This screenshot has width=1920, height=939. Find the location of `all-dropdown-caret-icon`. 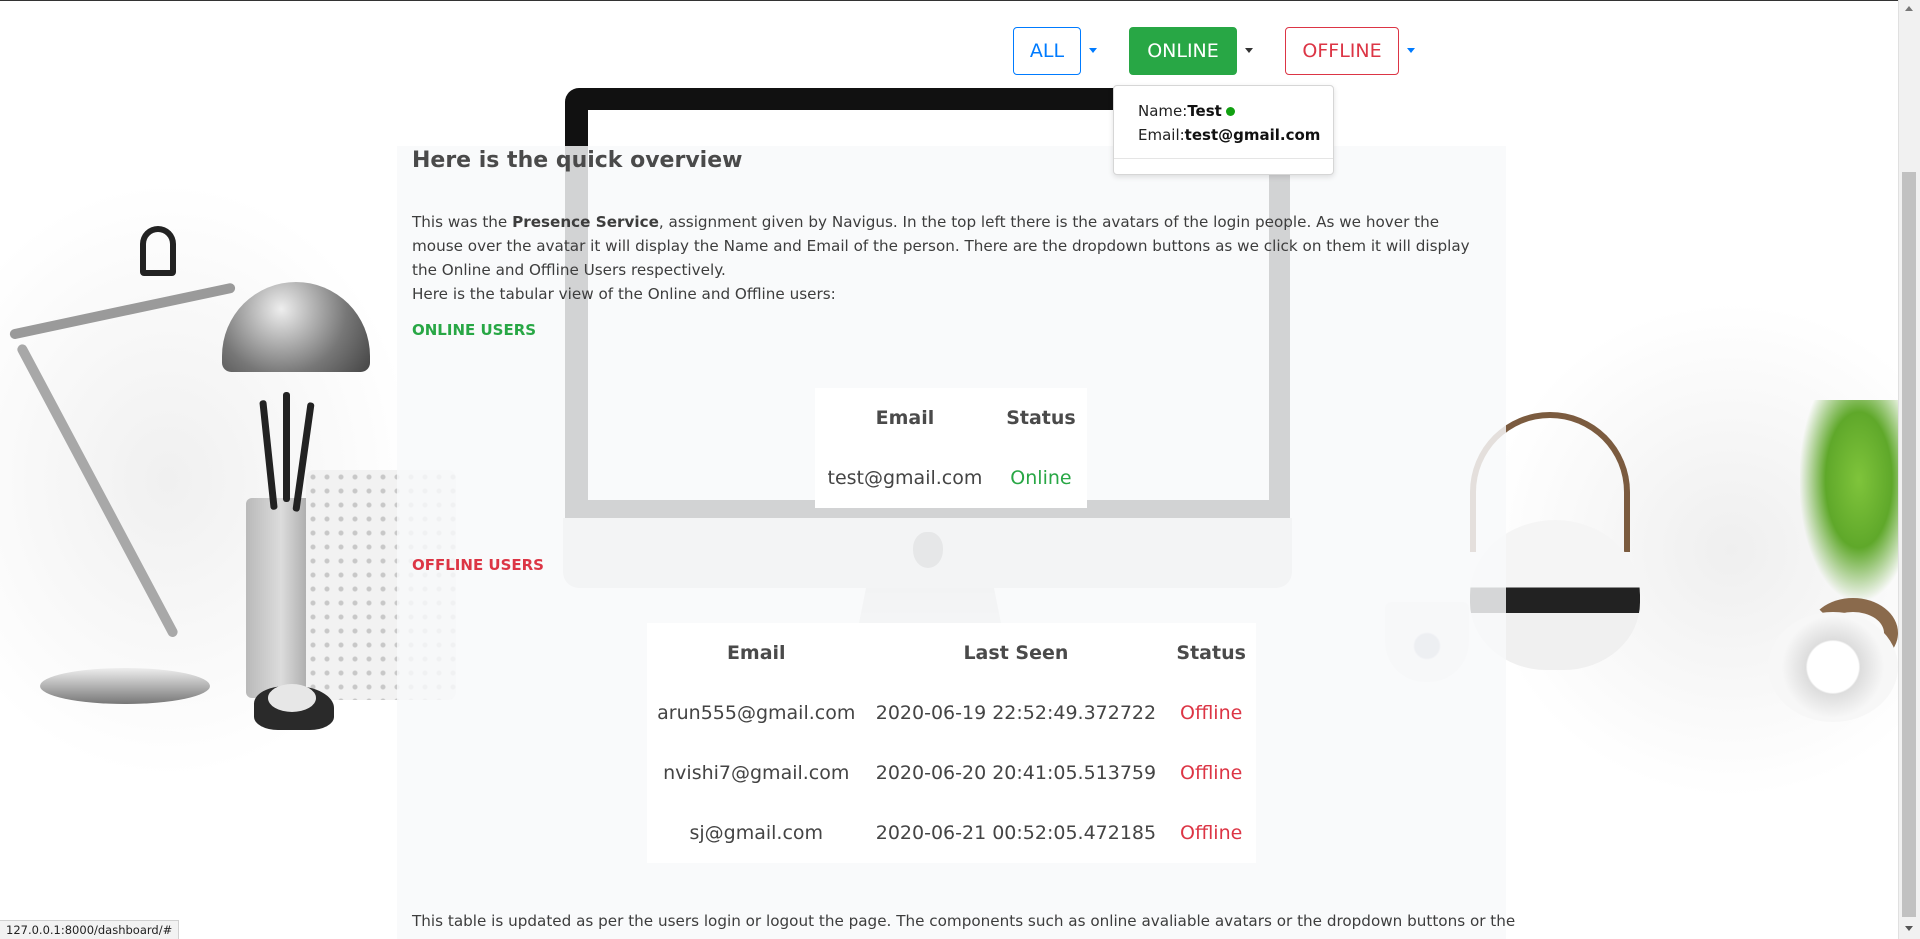

all-dropdown-caret-icon is located at coordinates (1093, 50).